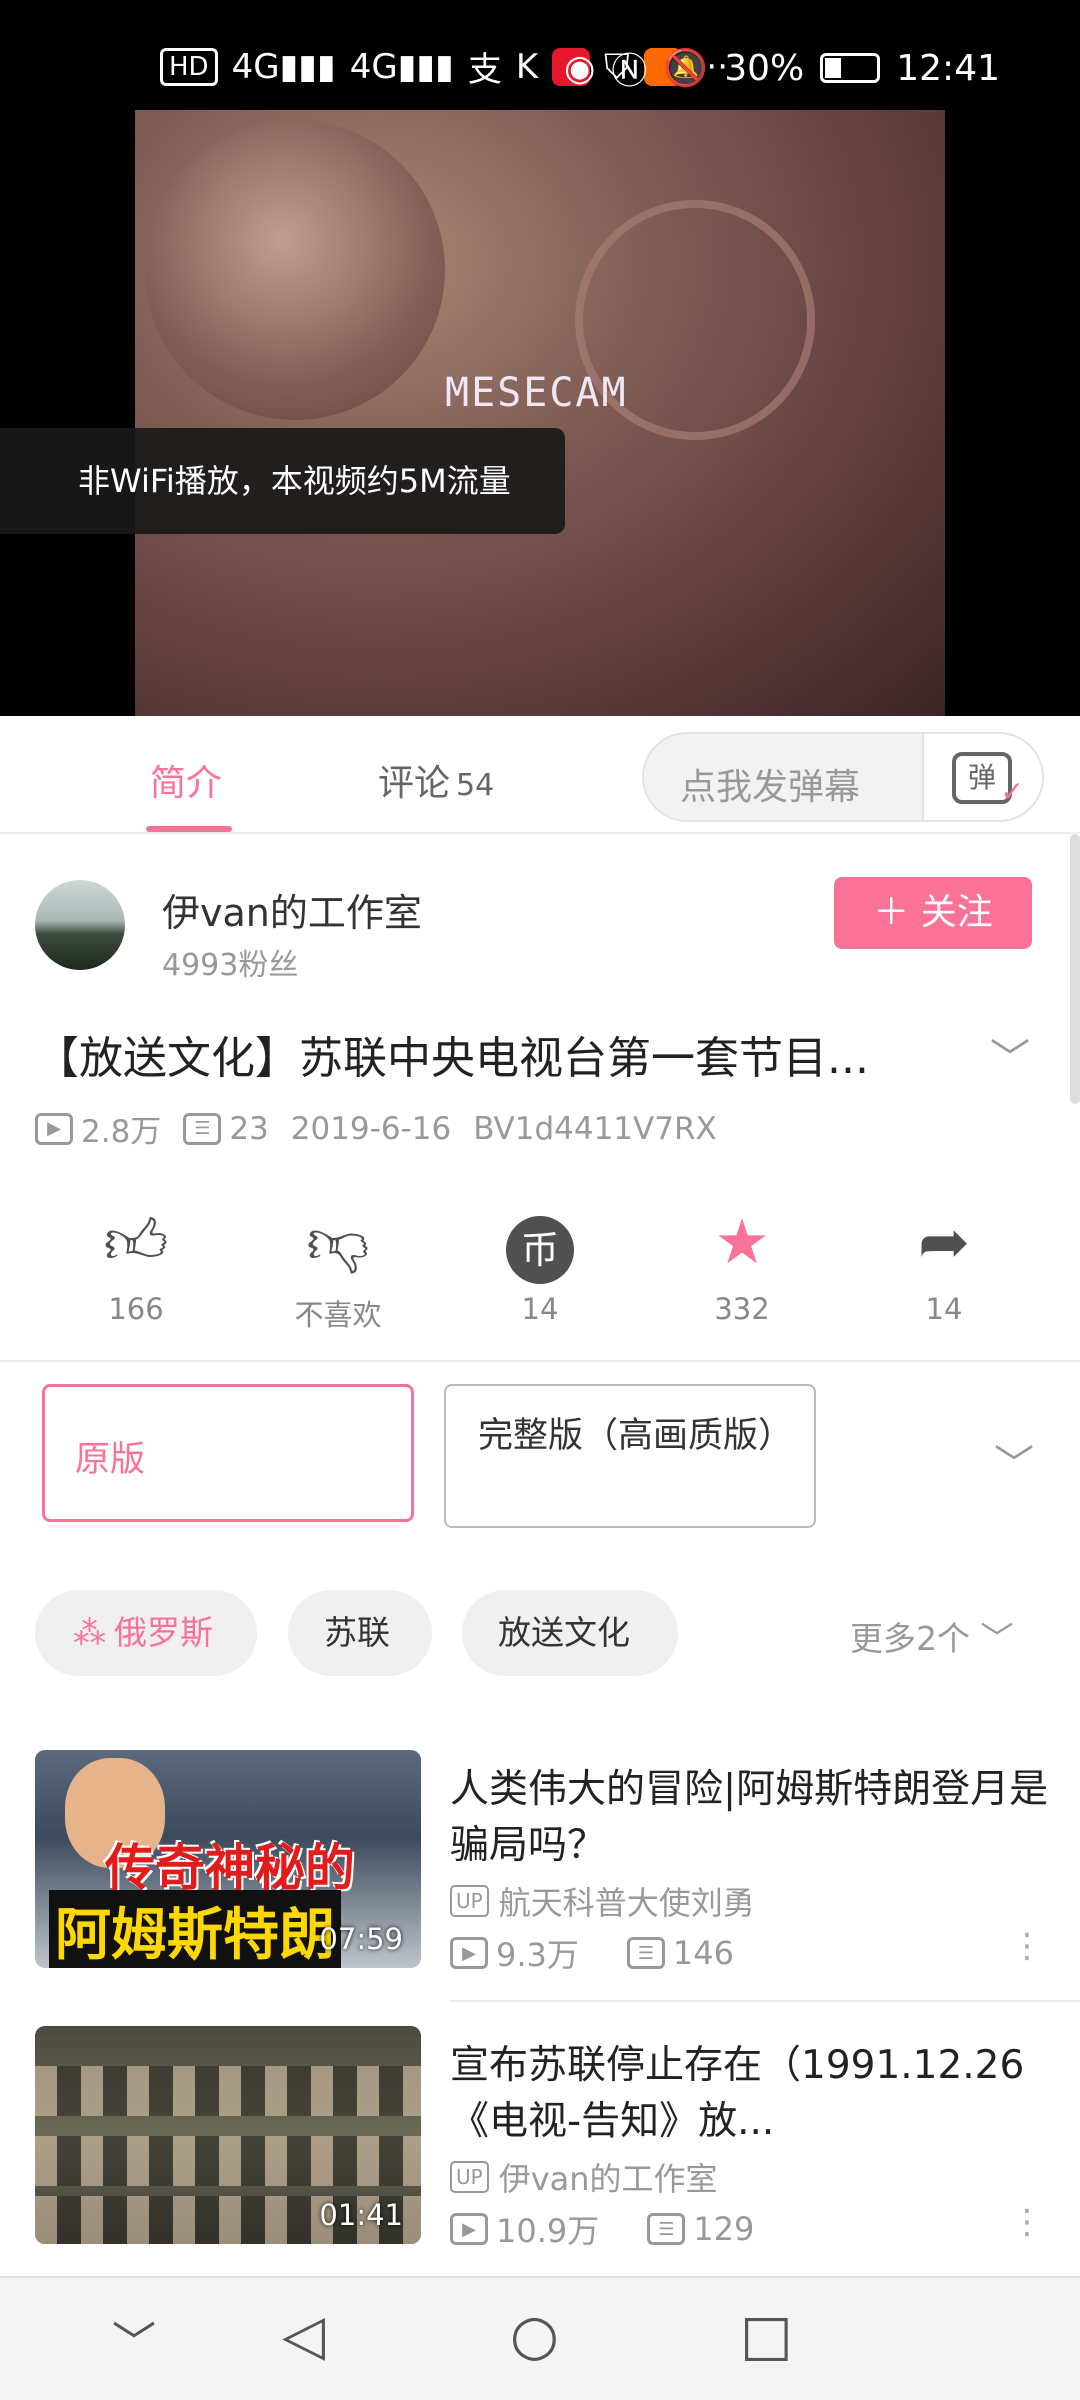 The image size is (1080, 2400). Describe the element at coordinates (570, 1633) in the screenshot. I see `tag-hoso-bunka: 放送文化` at that location.